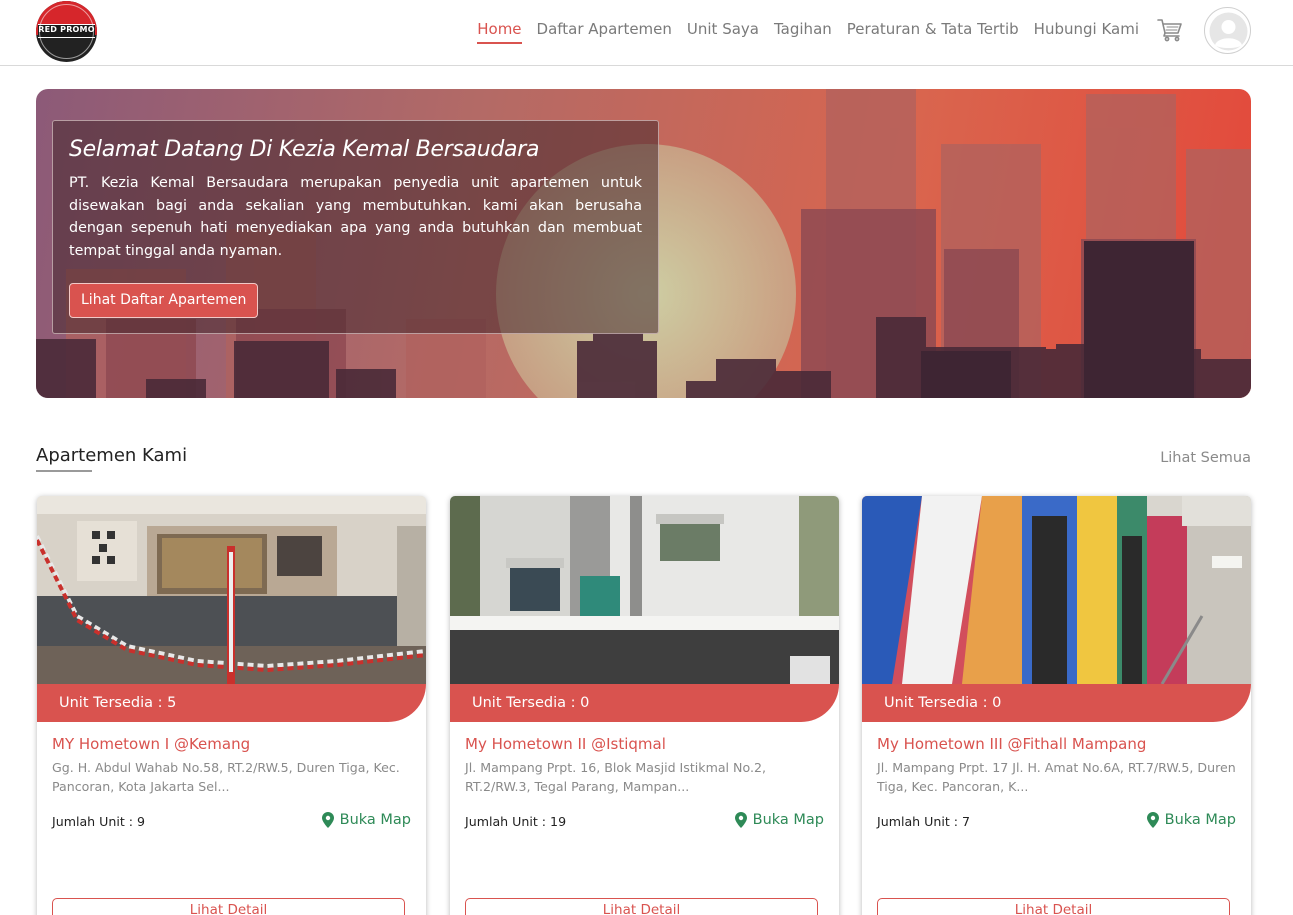 The height and width of the screenshot is (915, 1293). Describe the element at coordinates (151, 744) in the screenshot. I see `apartment-name: MY Hometown I @Kemang` at that location.